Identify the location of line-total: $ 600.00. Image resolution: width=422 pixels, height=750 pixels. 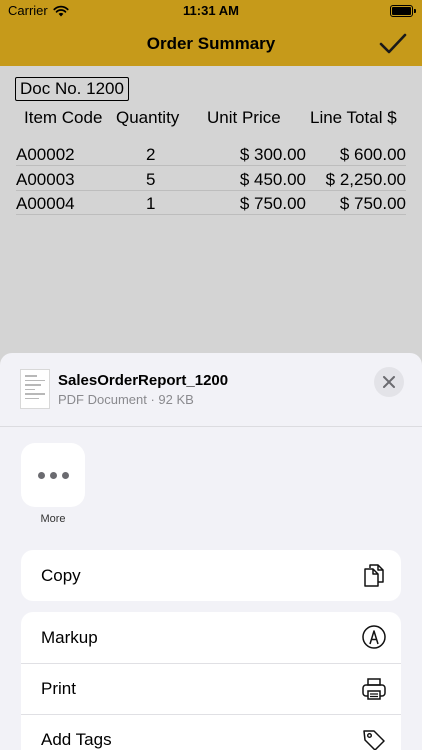
(372, 154).